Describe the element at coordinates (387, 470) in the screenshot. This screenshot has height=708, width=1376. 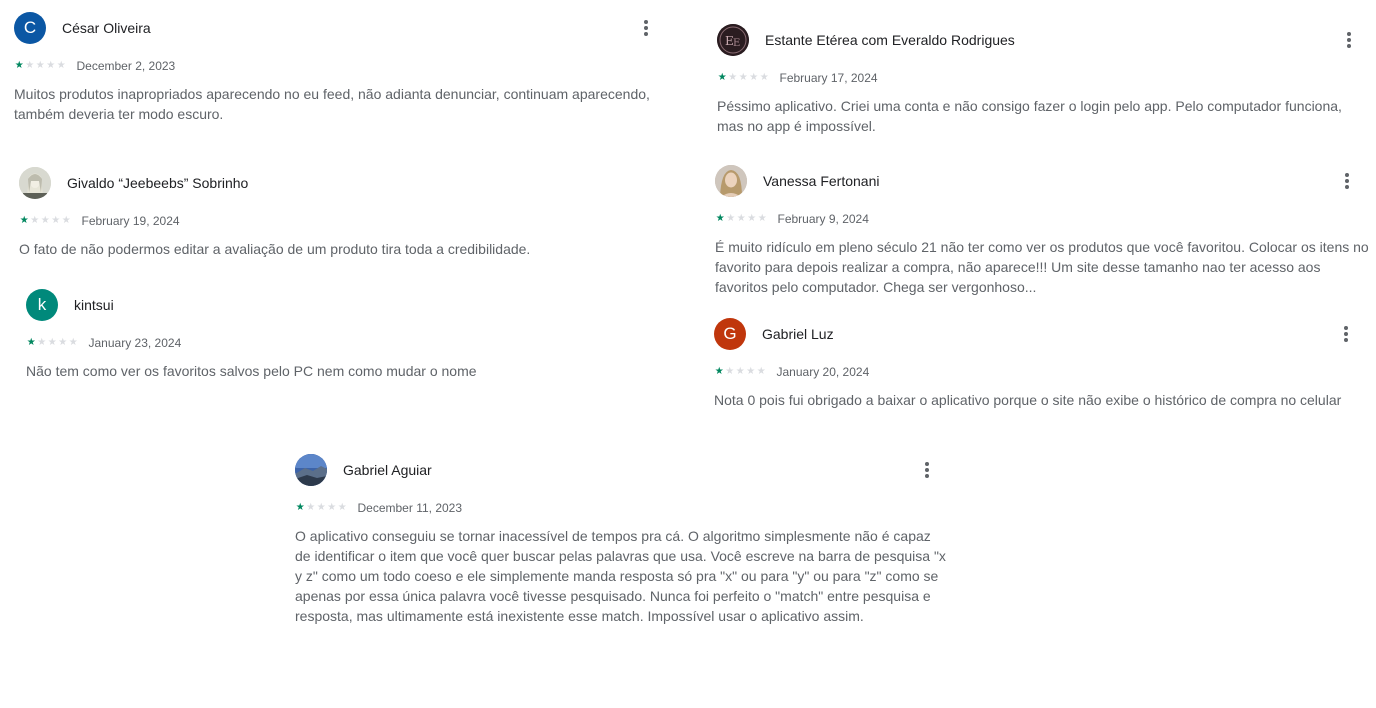
I see `review-author: Gabriel Aguiar` at that location.